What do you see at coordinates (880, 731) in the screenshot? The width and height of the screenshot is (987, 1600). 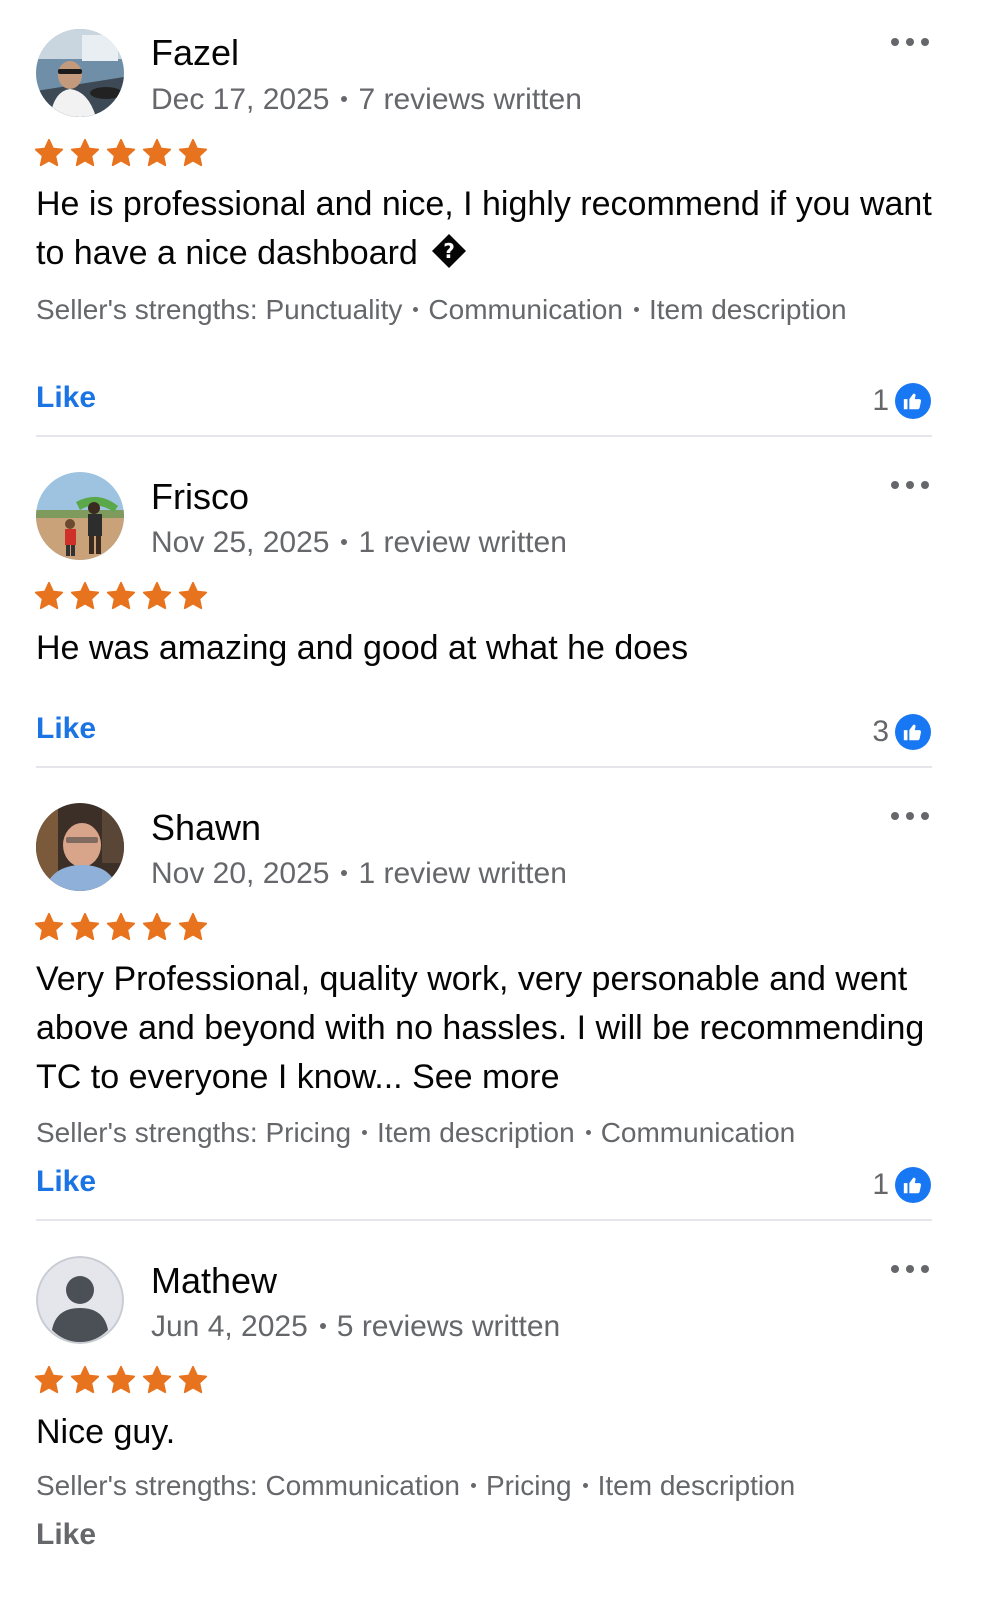 I see `like-count-number: 3` at bounding box center [880, 731].